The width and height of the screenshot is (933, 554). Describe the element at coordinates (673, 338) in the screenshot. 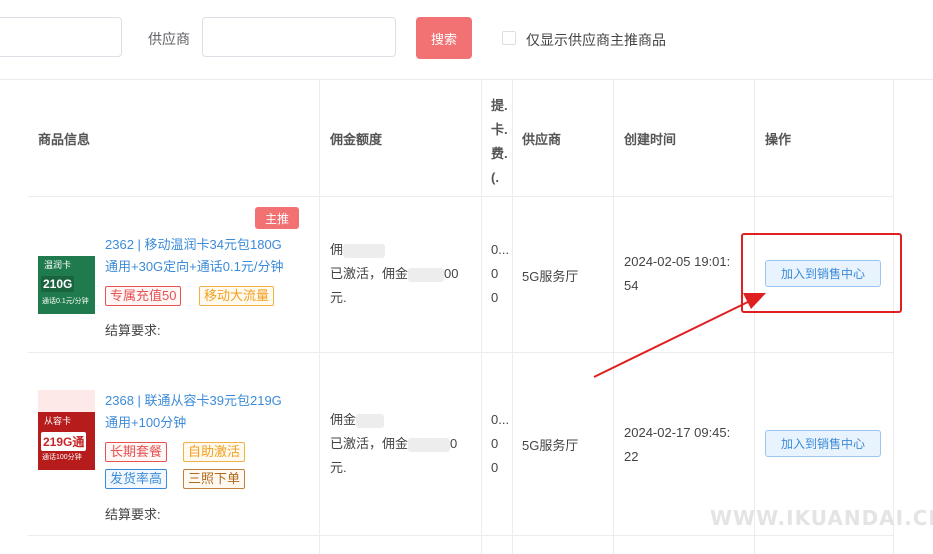

I see `arrow-shaft` at that location.